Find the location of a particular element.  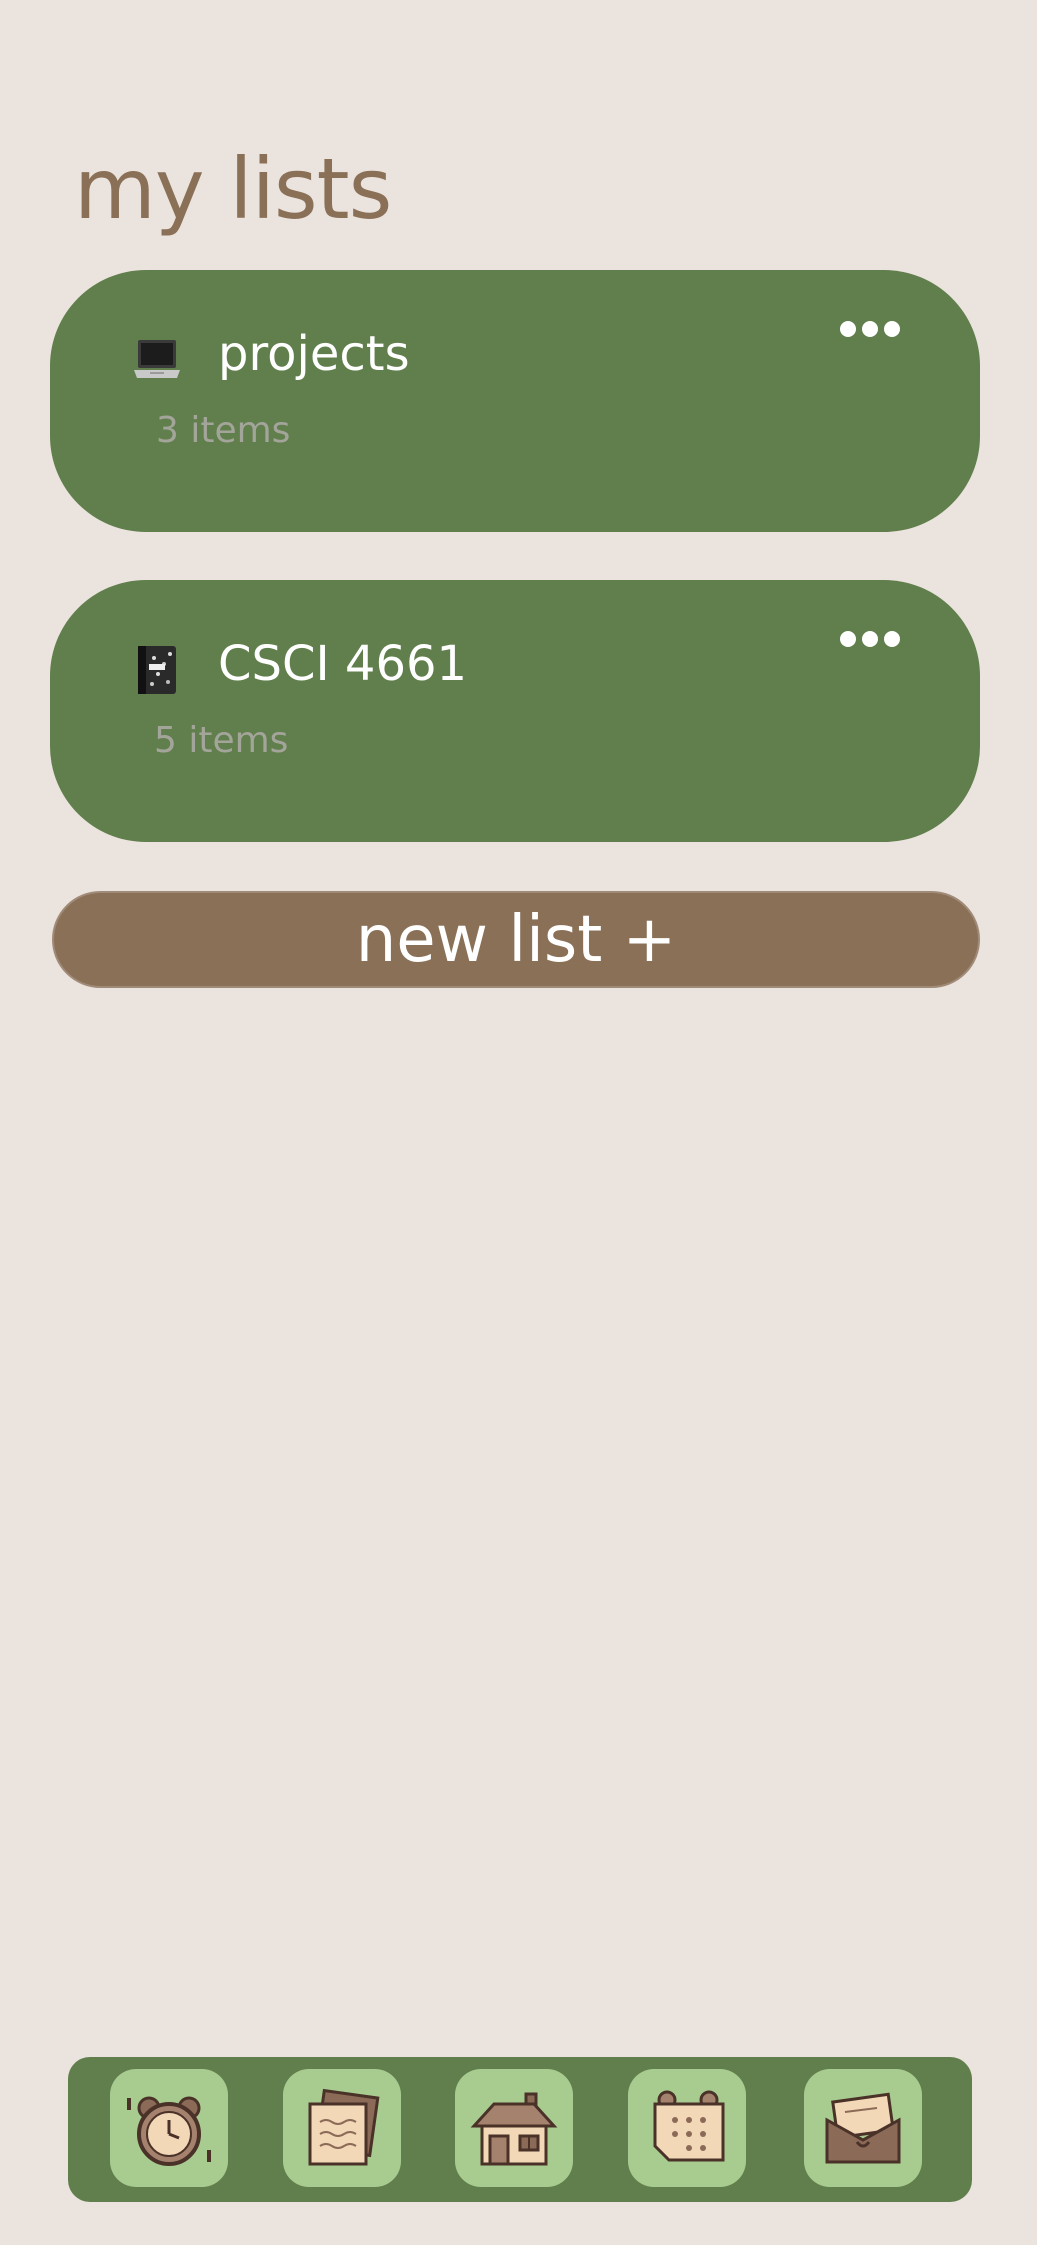

nav-home is located at coordinates (514, 2128).